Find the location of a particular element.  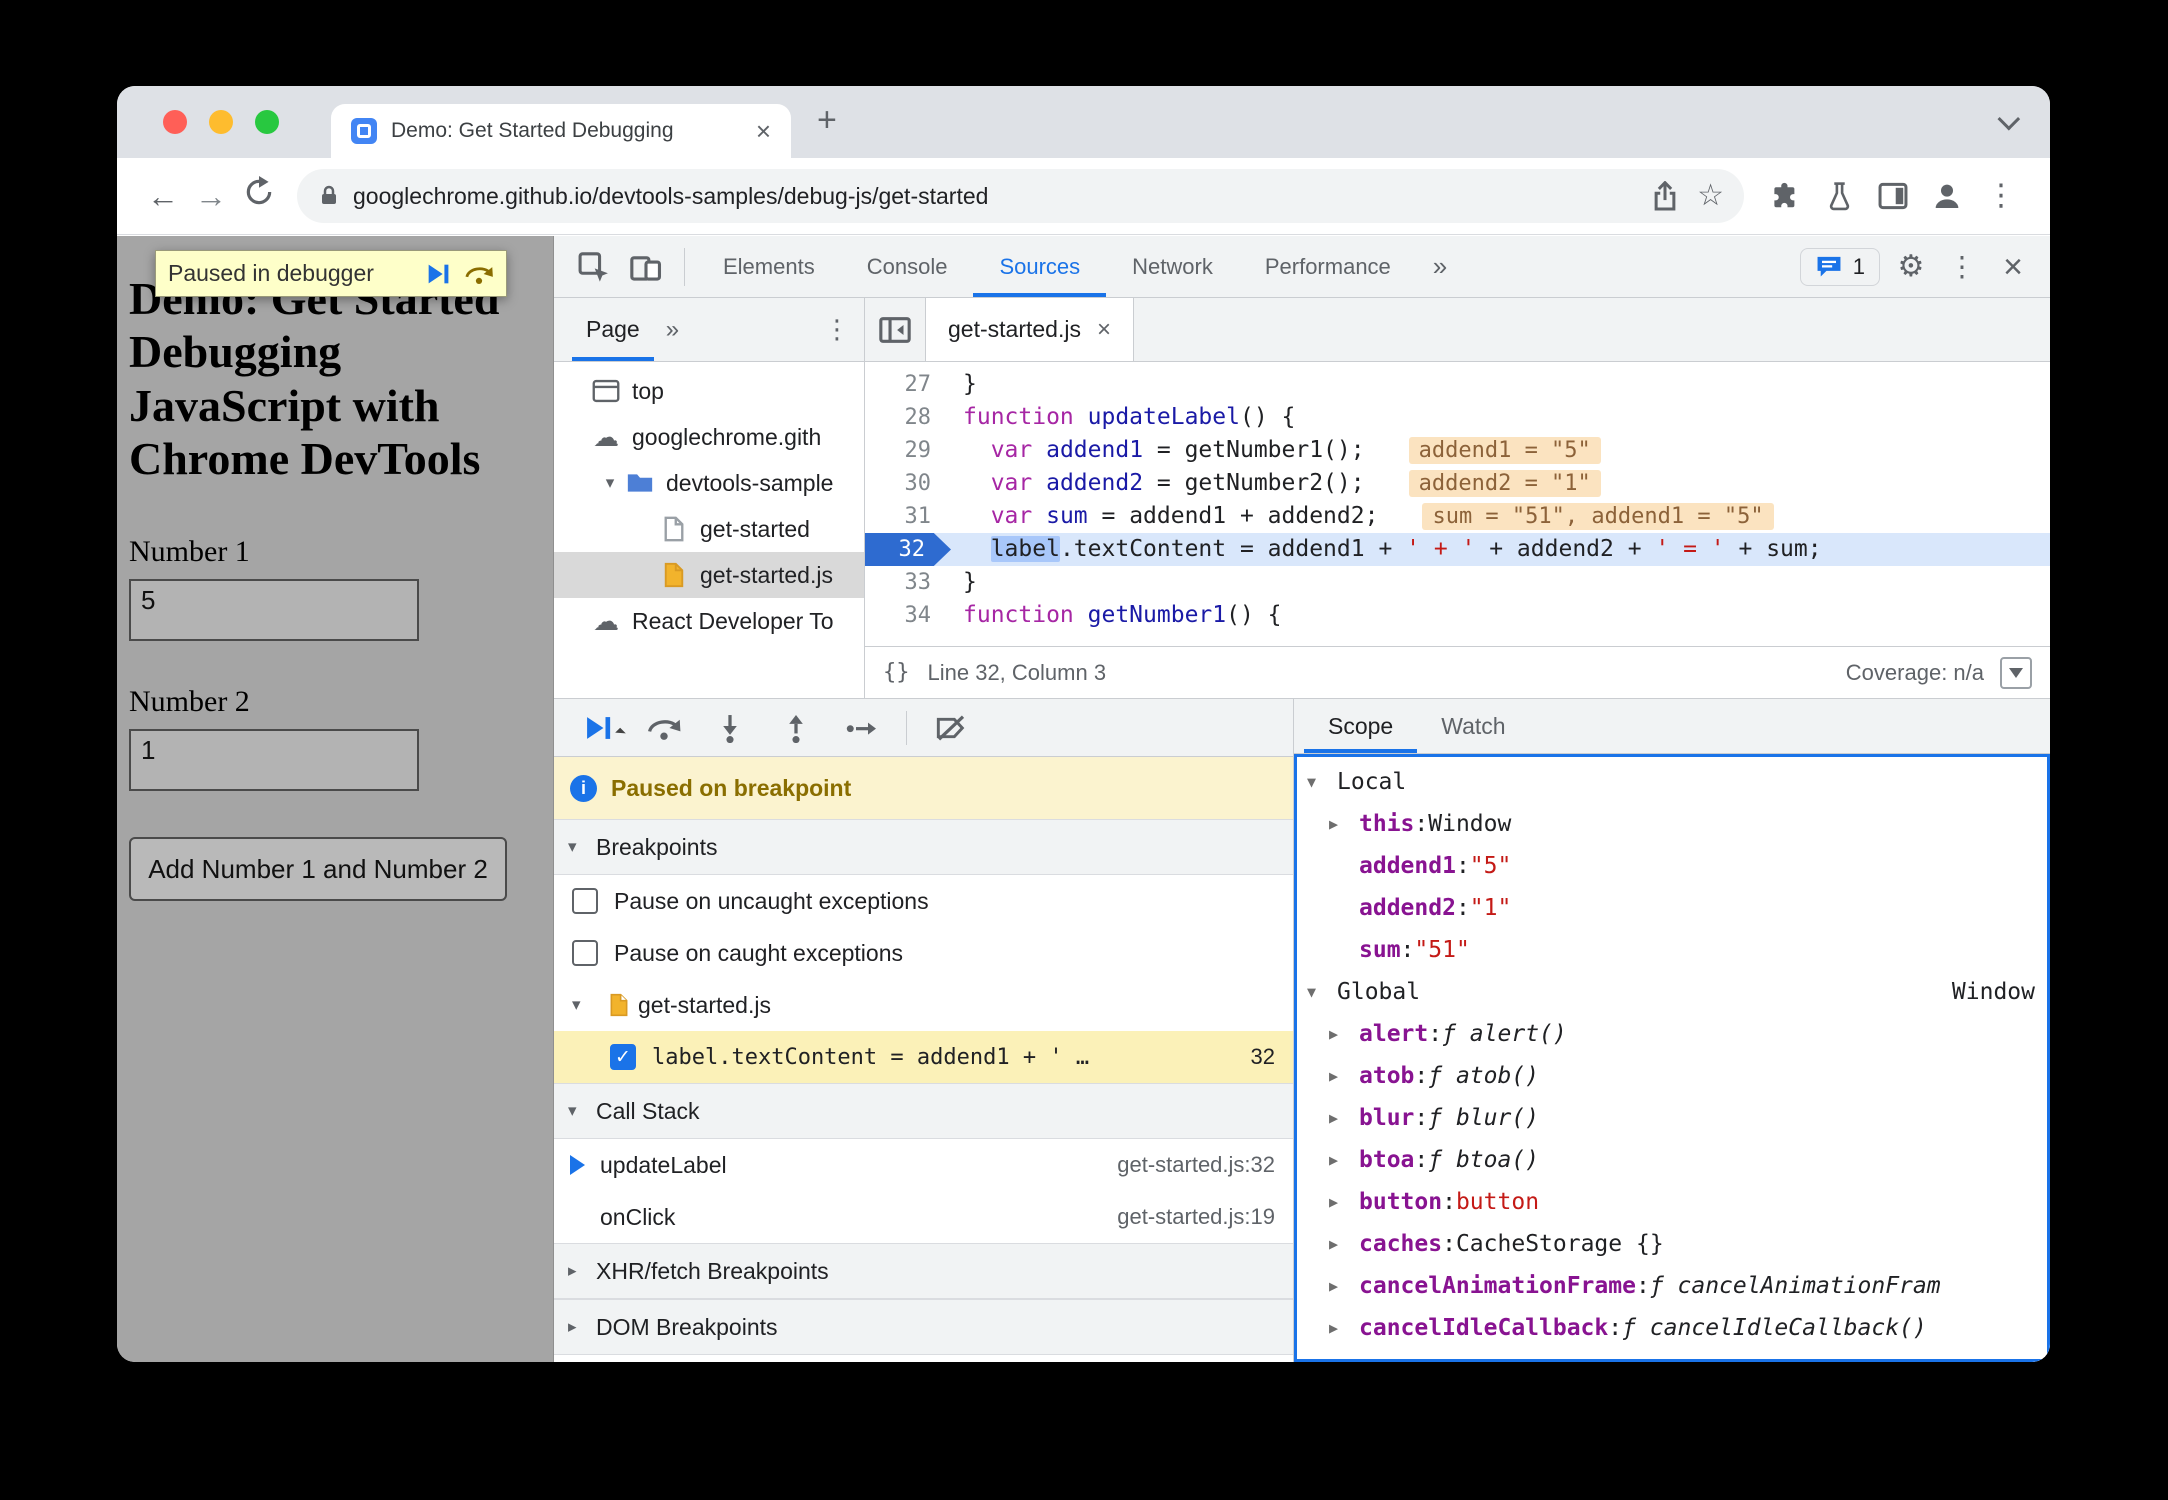

line-number-34: 34 is located at coordinates (908, 615).